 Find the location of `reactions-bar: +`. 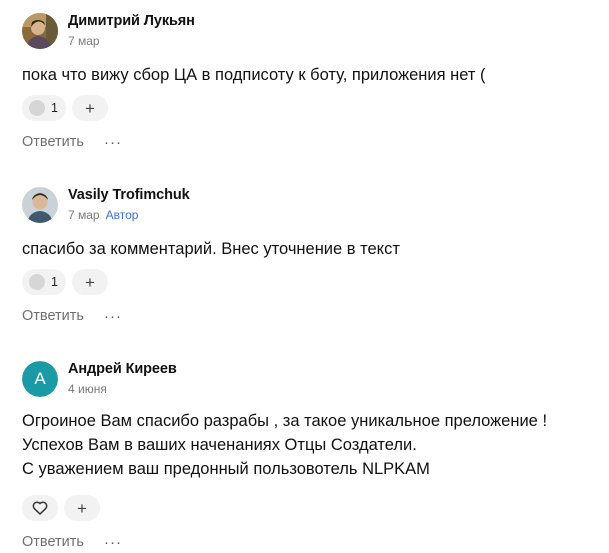

reactions-bar: + is located at coordinates (61, 508).